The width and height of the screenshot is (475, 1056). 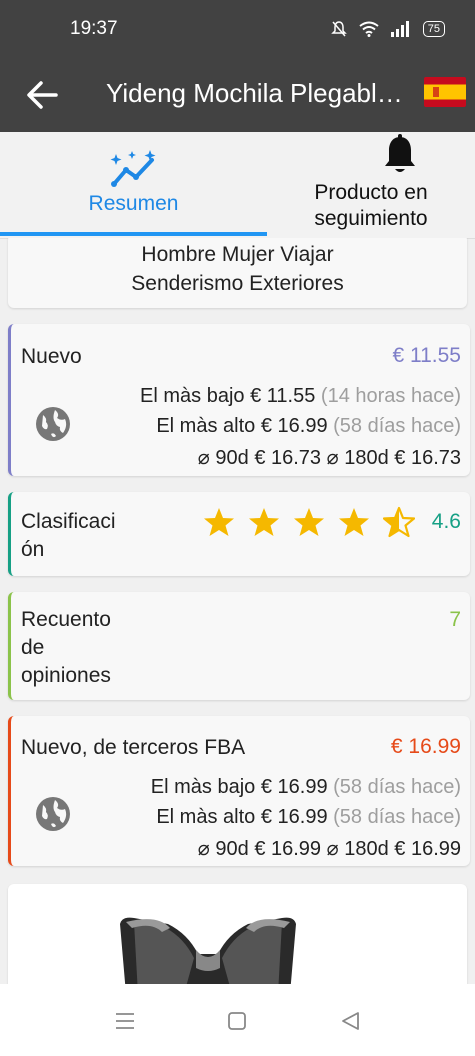 What do you see at coordinates (371, 206) in the screenshot?
I see `tab-seguimiento-label: Producto en seguimiento` at bounding box center [371, 206].